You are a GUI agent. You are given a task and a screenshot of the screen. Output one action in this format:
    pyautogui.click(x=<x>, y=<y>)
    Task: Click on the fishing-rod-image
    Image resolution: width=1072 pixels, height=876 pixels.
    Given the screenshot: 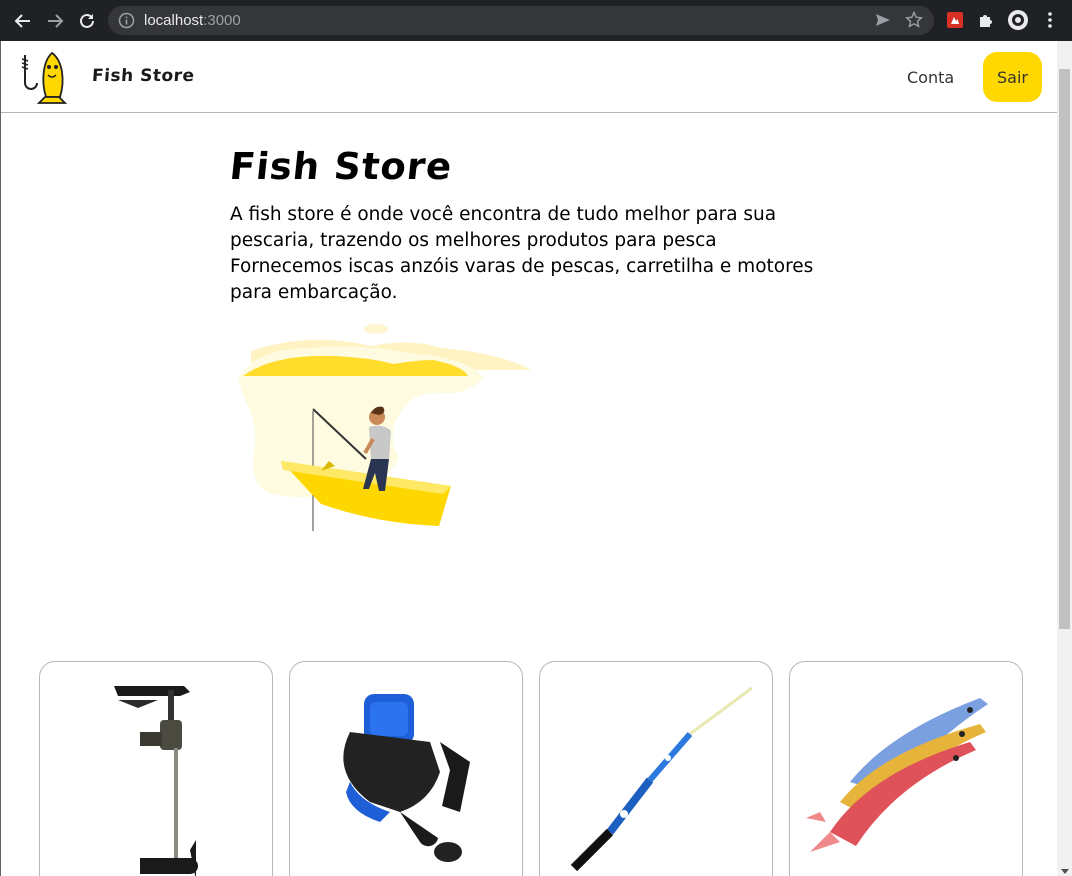 What is the action you would take?
    pyautogui.click(x=661, y=779)
    